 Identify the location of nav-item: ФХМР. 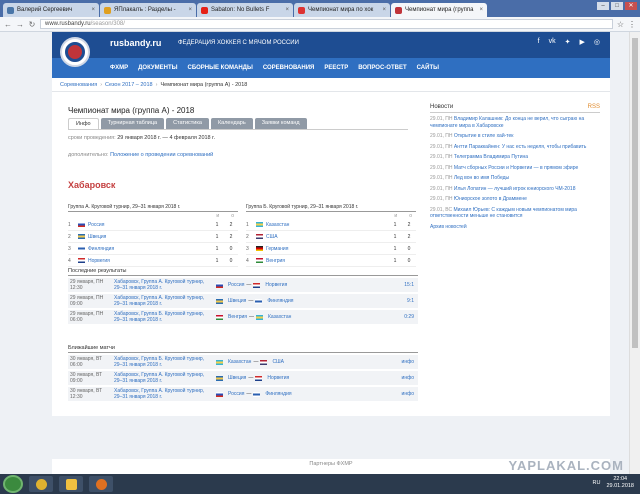
(119, 68).